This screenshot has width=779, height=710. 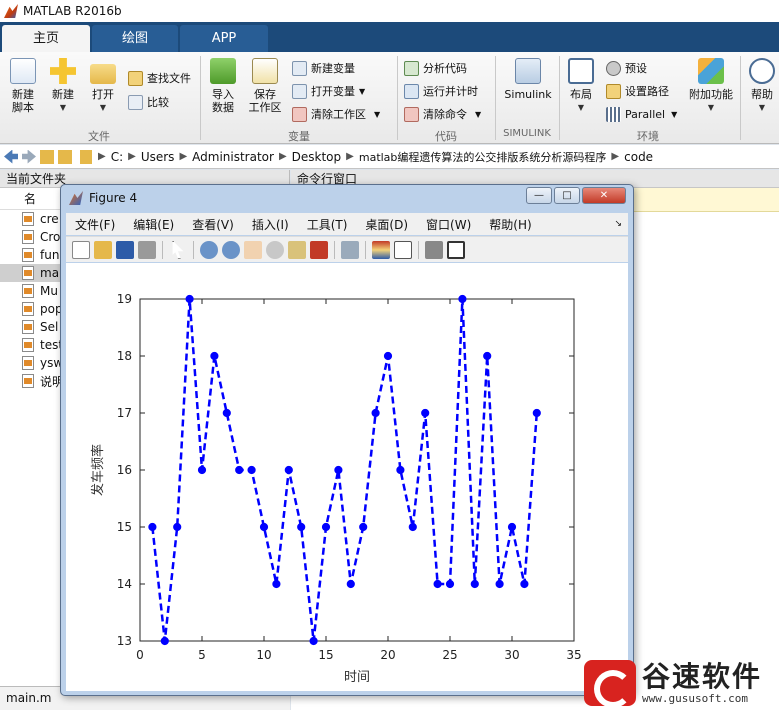 I want to click on maximize-button: □, so click(x=567, y=195).